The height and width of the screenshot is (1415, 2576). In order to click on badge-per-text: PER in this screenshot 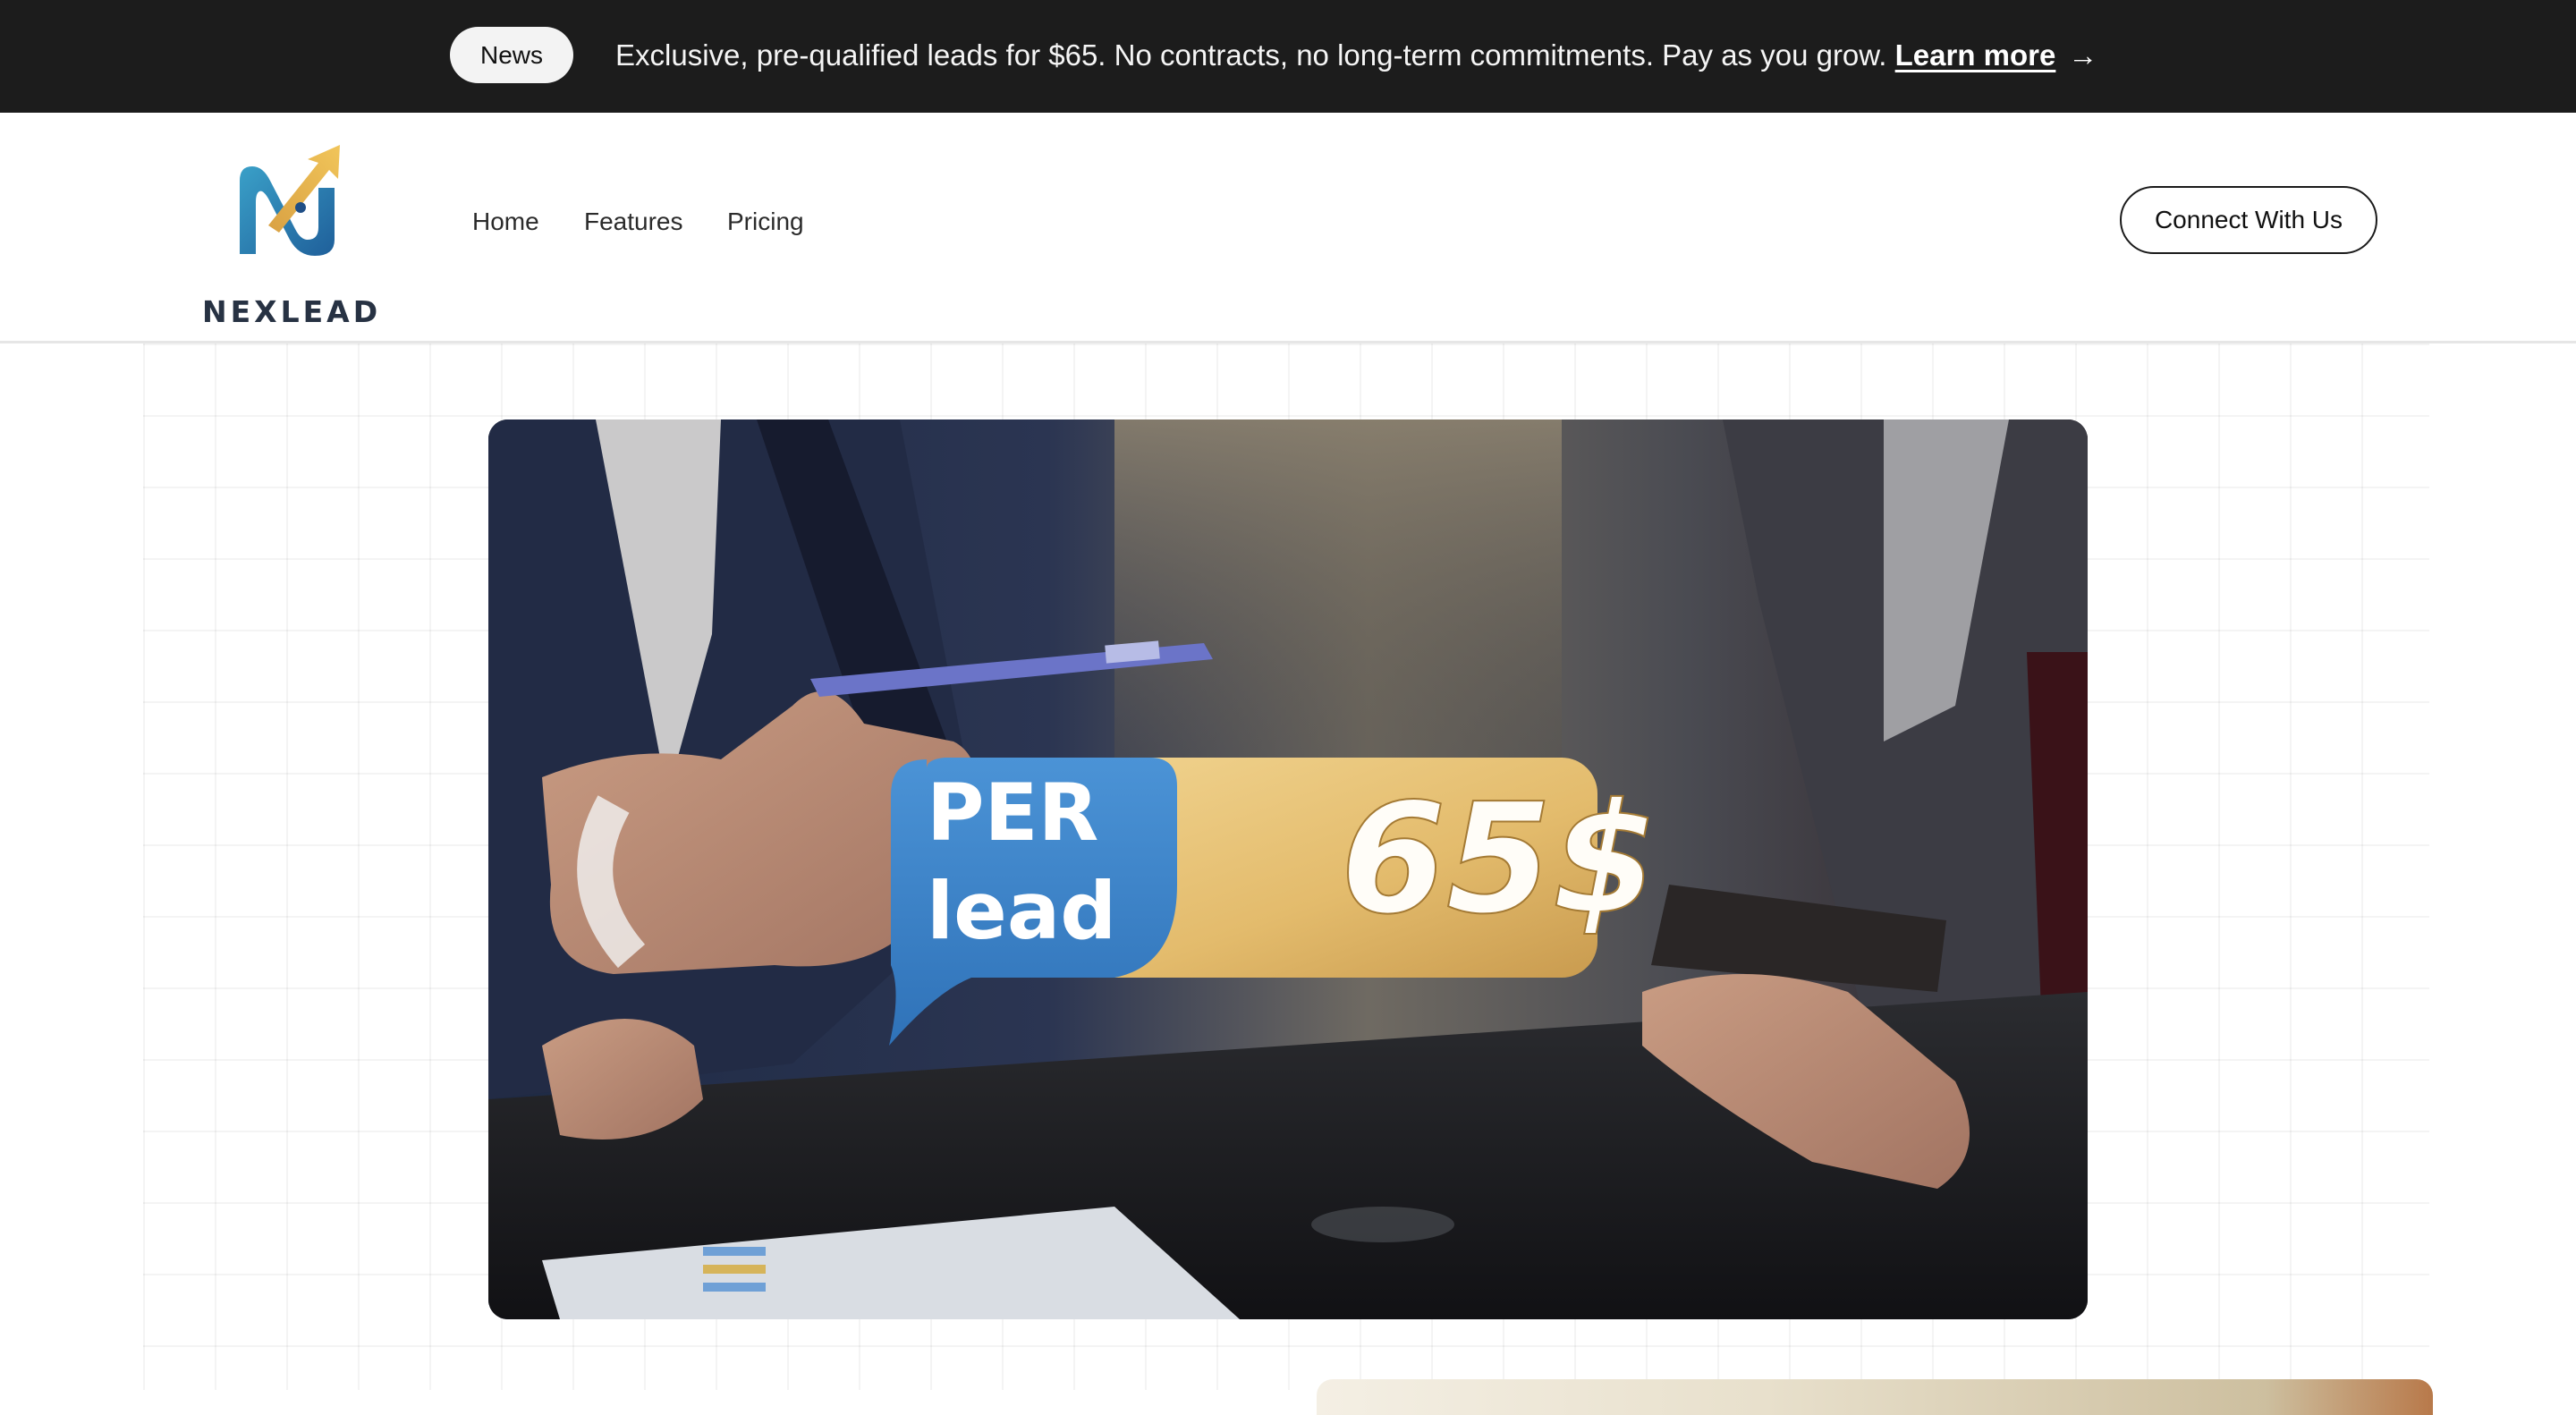, I will do `click(1012, 813)`.